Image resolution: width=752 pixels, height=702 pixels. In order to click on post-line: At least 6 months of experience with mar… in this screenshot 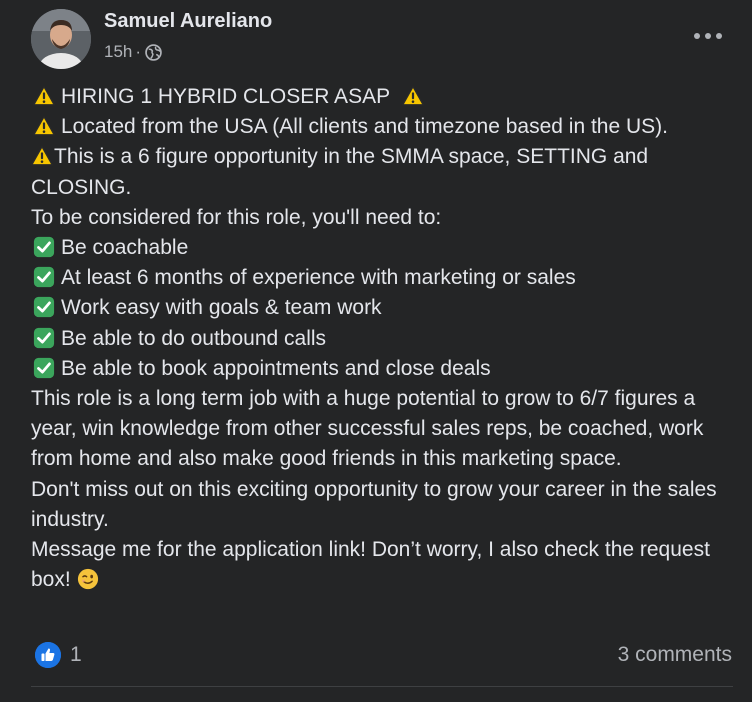, I will do `click(383, 278)`.